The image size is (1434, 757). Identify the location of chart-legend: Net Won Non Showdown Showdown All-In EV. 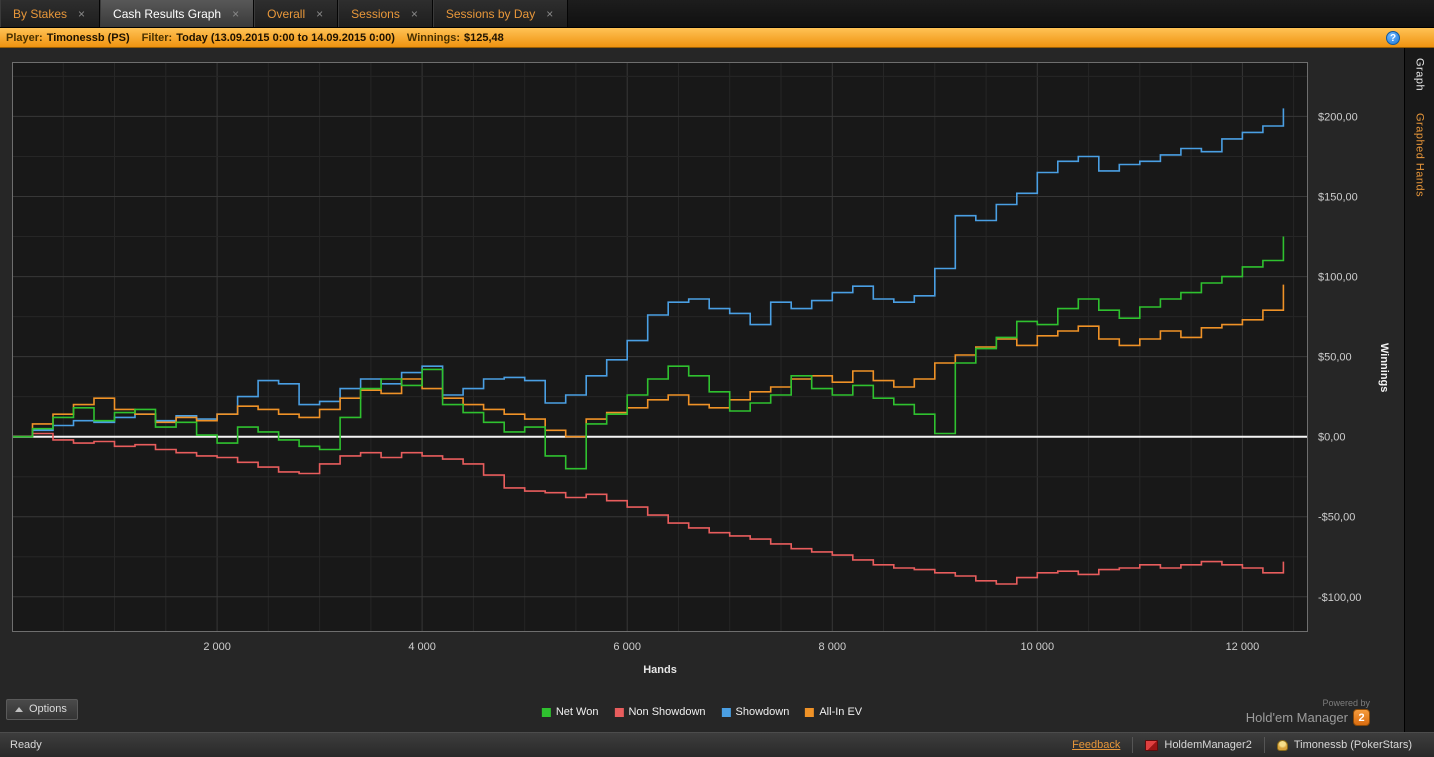
(701, 712).